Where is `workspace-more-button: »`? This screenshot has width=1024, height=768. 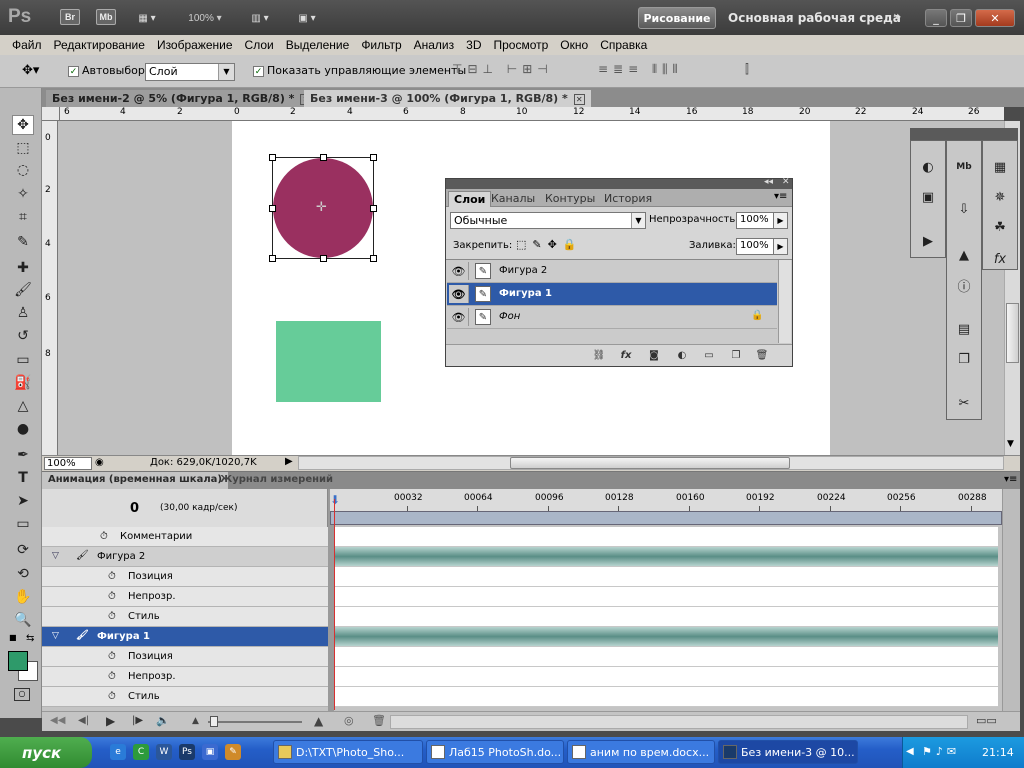 workspace-more-button: » is located at coordinates (897, 17).